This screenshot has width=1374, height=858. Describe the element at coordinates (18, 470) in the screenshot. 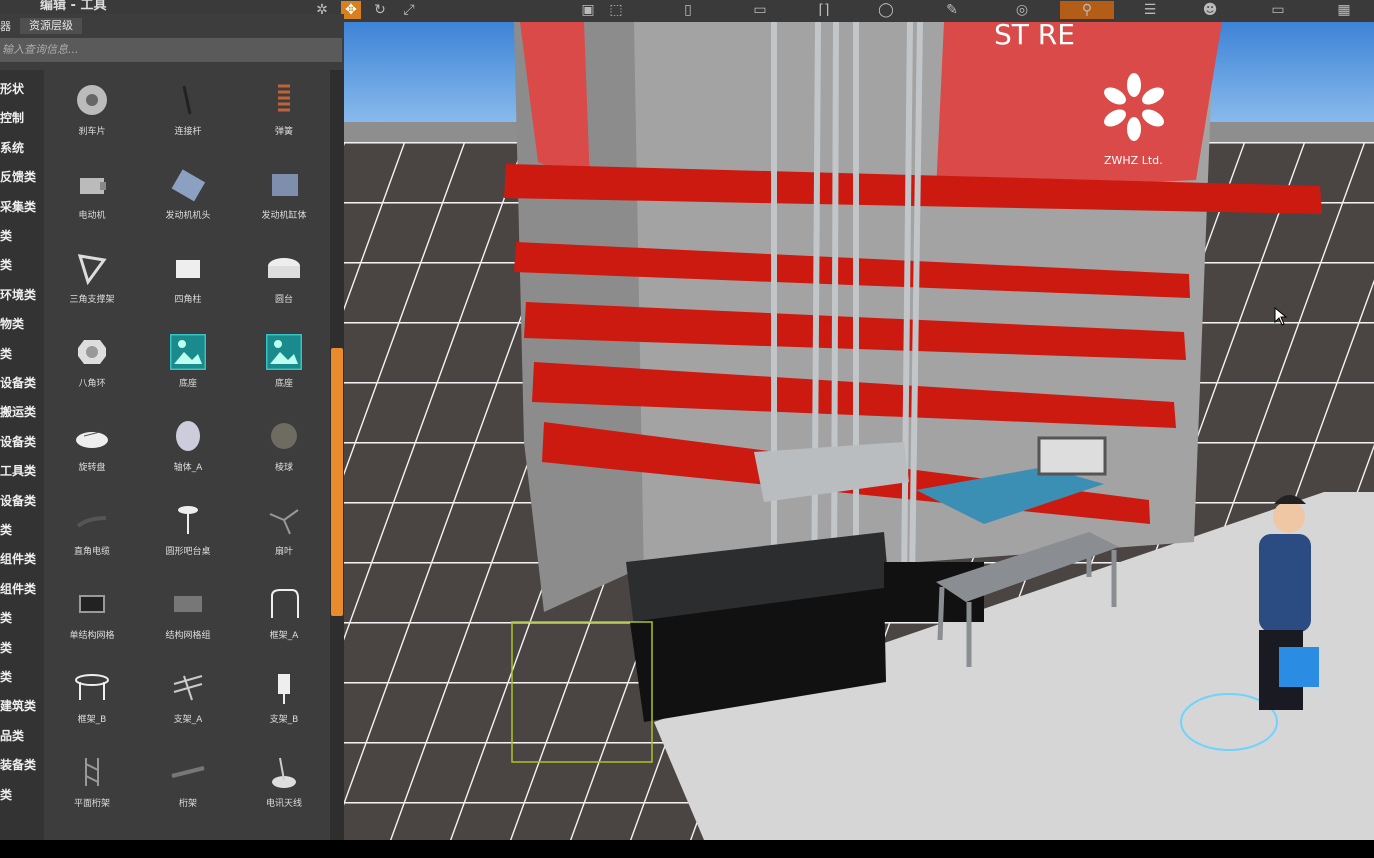

I see `category-item: 工具类` at that location.